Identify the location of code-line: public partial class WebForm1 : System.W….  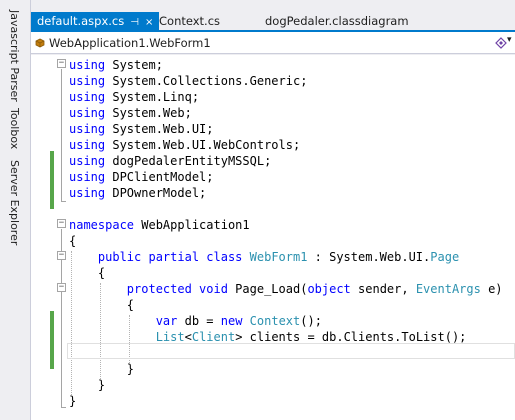
(264, 257).